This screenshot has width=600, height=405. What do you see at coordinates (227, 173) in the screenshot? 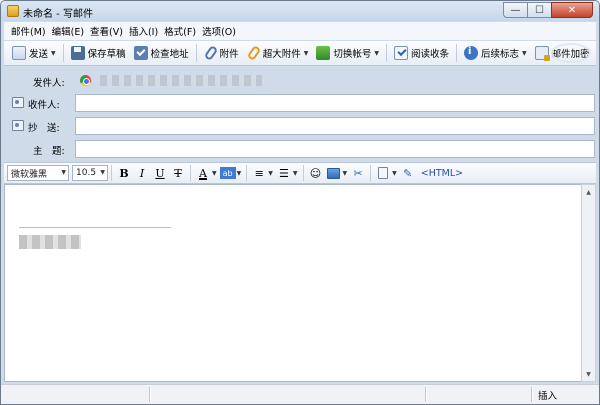
I see `highlight-button: ab` at bounding box center [227, 173].